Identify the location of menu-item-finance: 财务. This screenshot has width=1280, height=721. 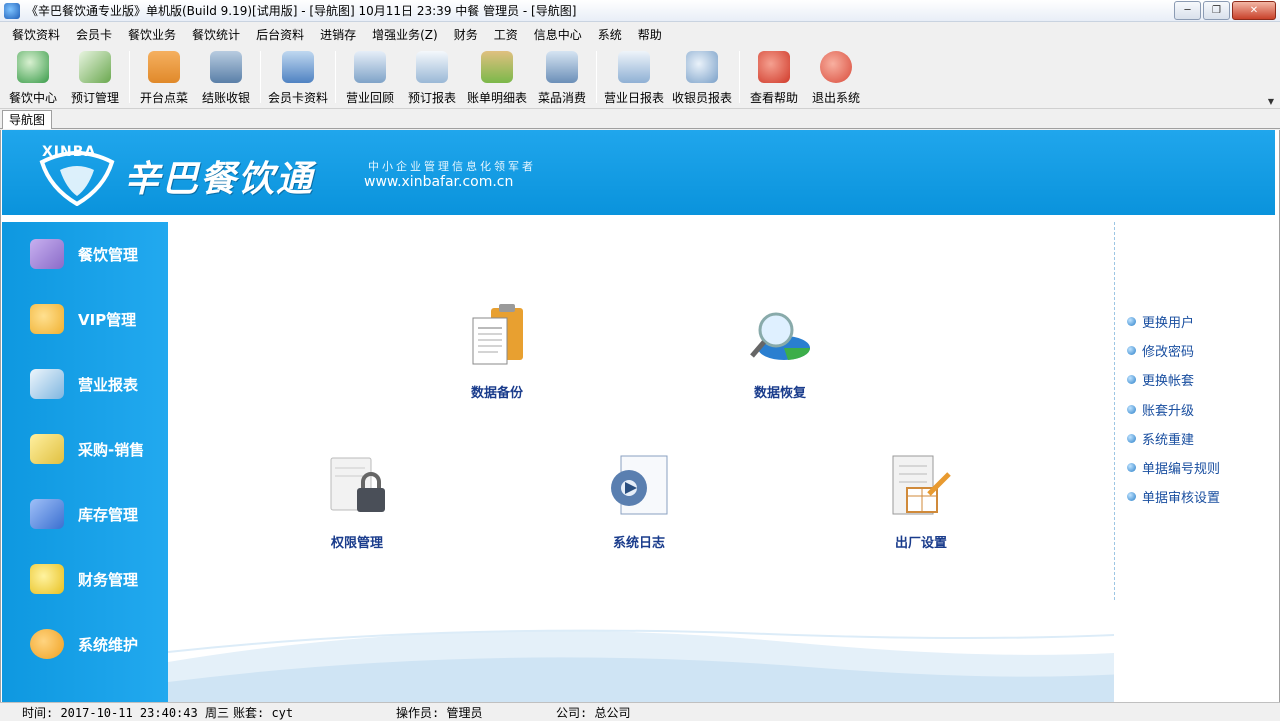
(466, 35).